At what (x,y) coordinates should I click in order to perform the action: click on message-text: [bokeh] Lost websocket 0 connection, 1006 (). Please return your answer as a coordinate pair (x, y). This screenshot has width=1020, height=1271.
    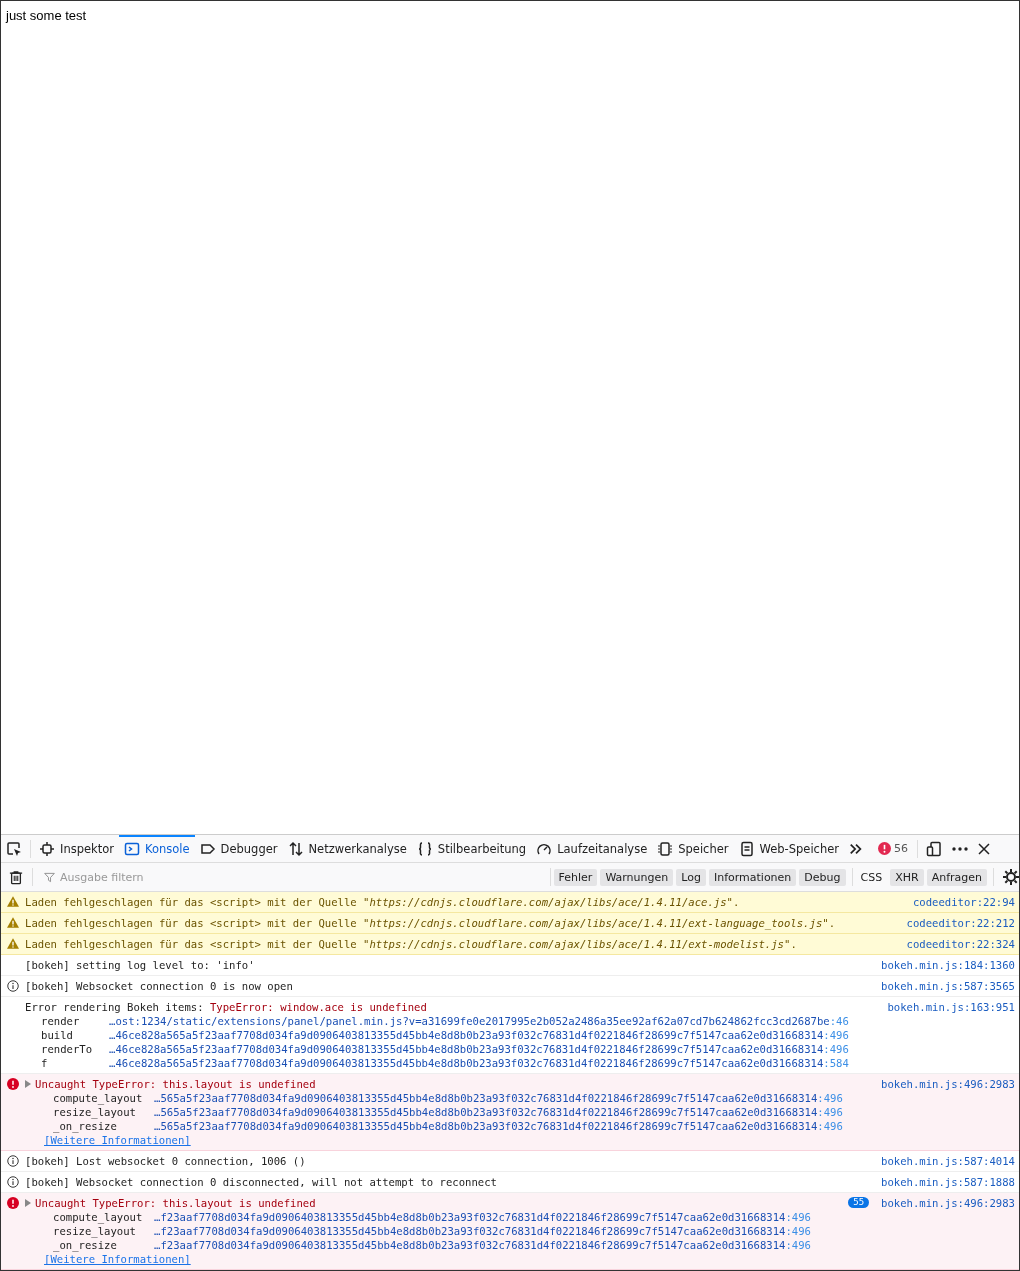
    Looking at the image, I should click on (165, 1161).